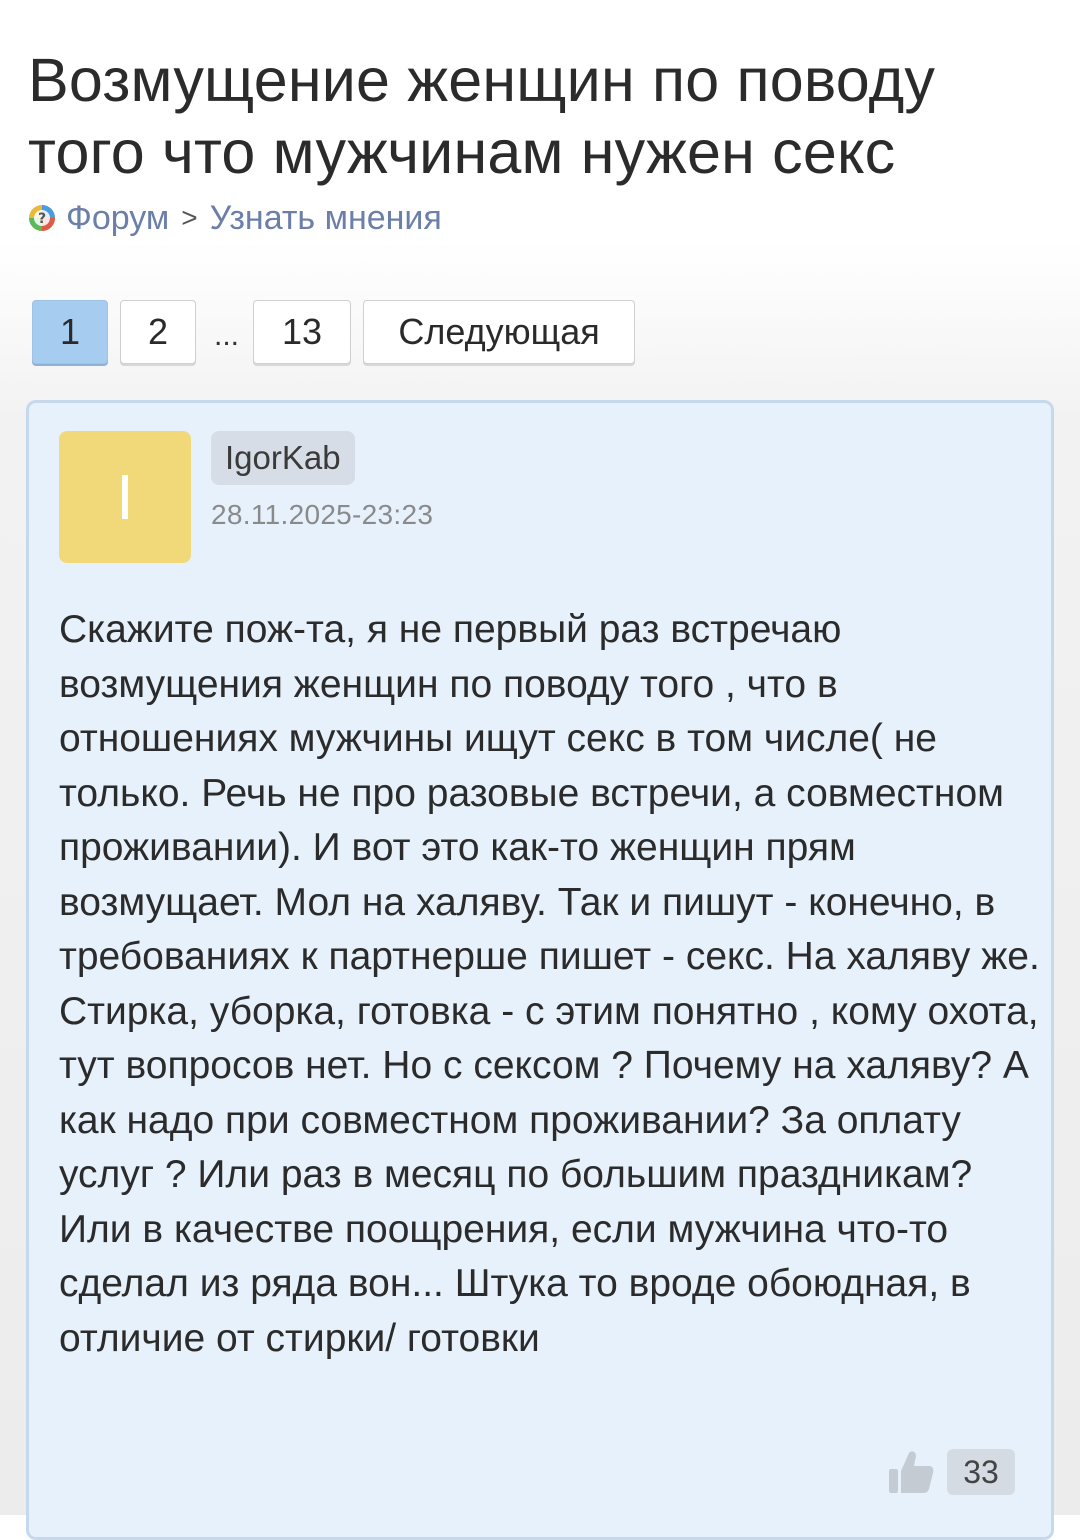  I want to click on likes: 33, so click(951, 1472).